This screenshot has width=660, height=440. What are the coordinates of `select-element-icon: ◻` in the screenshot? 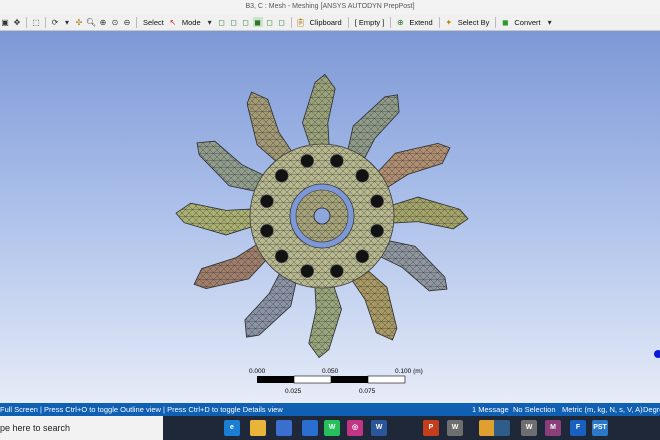 It's located at (282, 22).